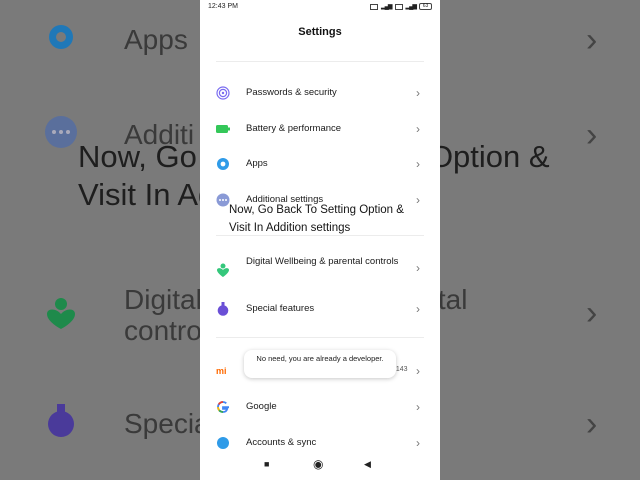  Describe the element at coordinates (221, 371) in the screenshot. I see `mi-icon: mi` at that location.